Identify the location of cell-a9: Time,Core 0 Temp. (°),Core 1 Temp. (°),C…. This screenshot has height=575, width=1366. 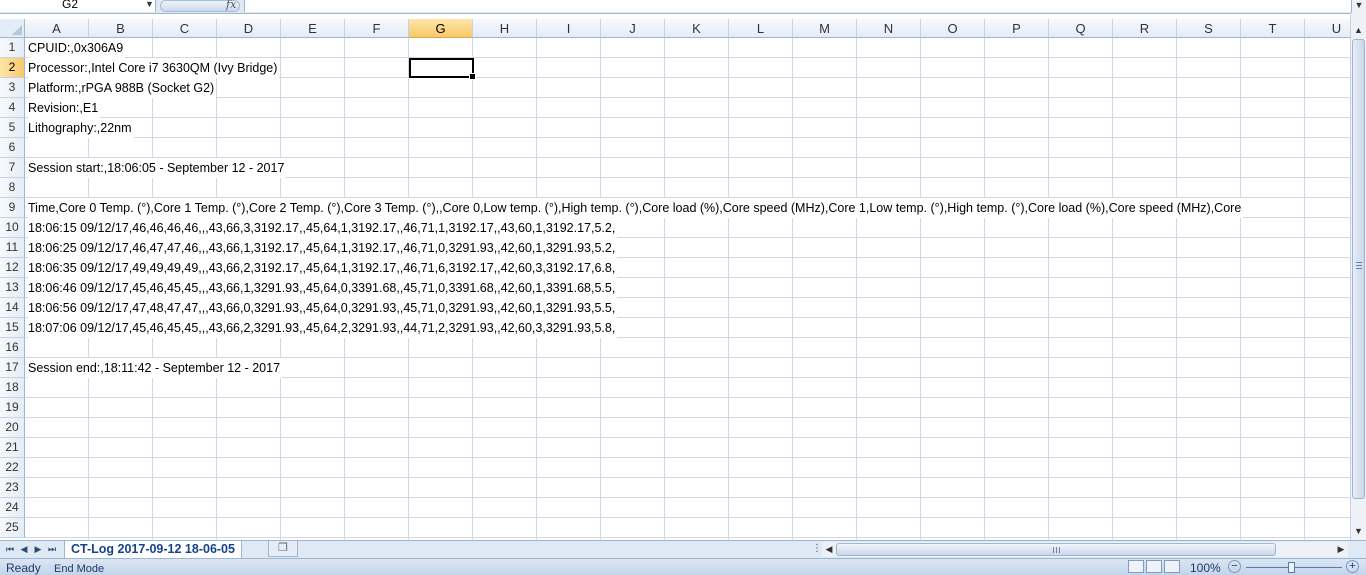
(636, 208).